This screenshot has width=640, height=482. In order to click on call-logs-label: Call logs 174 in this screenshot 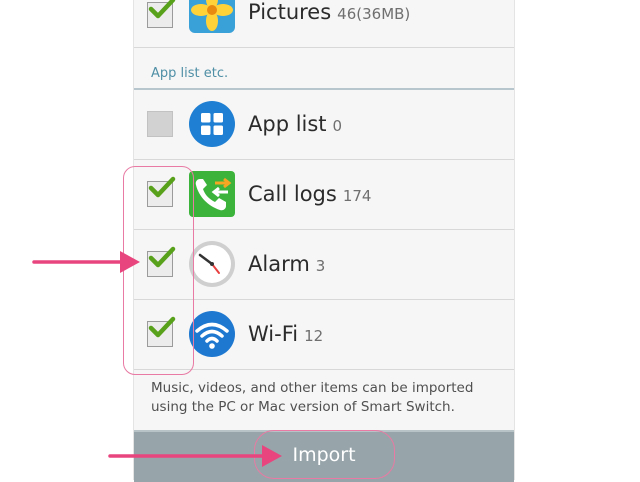, I will do `click(310, 194)`.